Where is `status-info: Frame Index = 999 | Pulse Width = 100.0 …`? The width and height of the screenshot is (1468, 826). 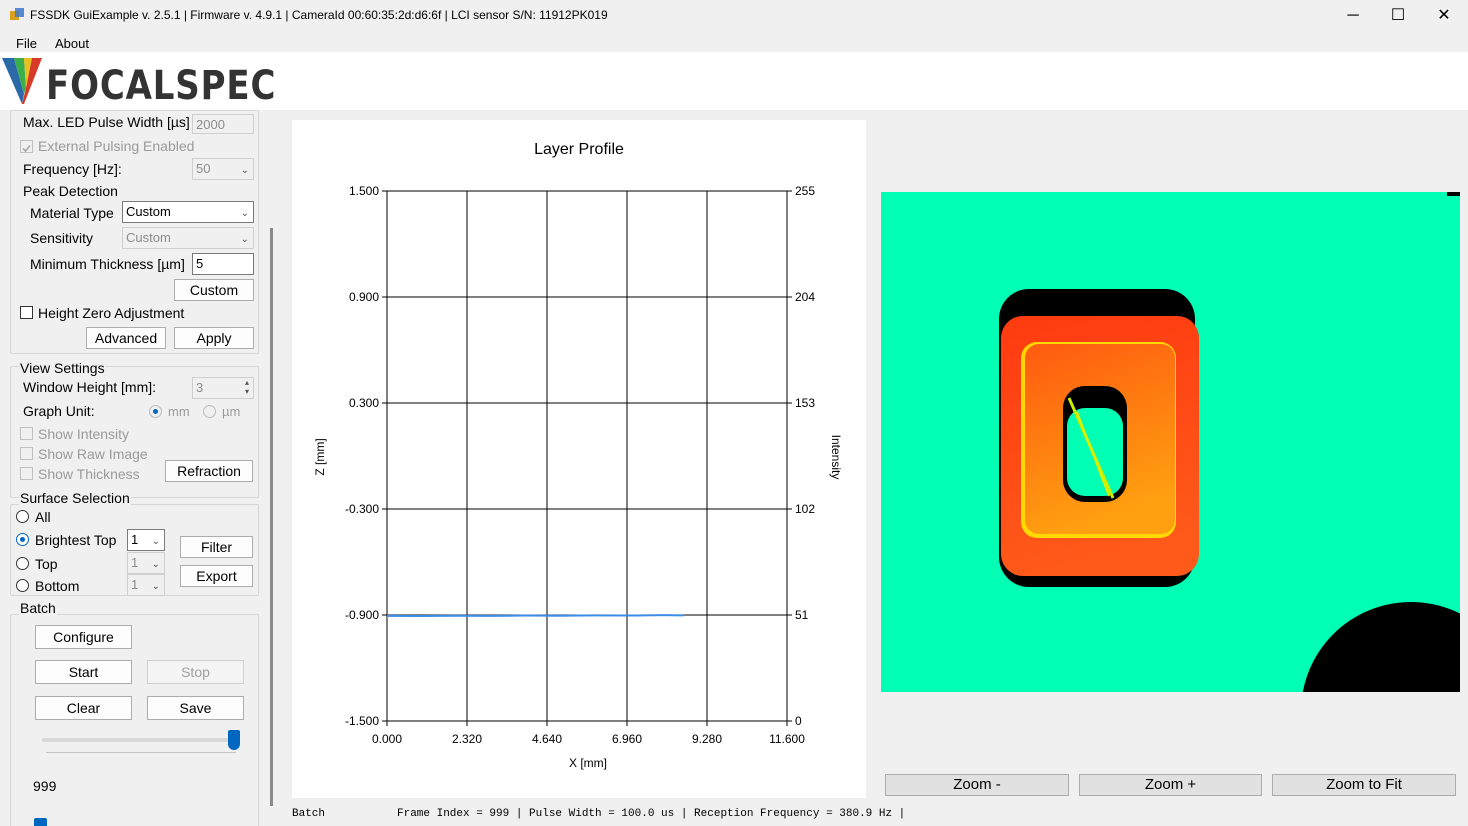
status-info: Frame Index = 999 | Pulse Width = 100.0 … is located at coordinates (651, 814).